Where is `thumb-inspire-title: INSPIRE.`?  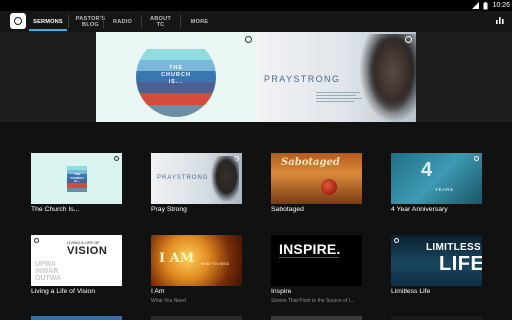 thumb-inspire-title: INSPIRE. is located at coordinates (310, 249).